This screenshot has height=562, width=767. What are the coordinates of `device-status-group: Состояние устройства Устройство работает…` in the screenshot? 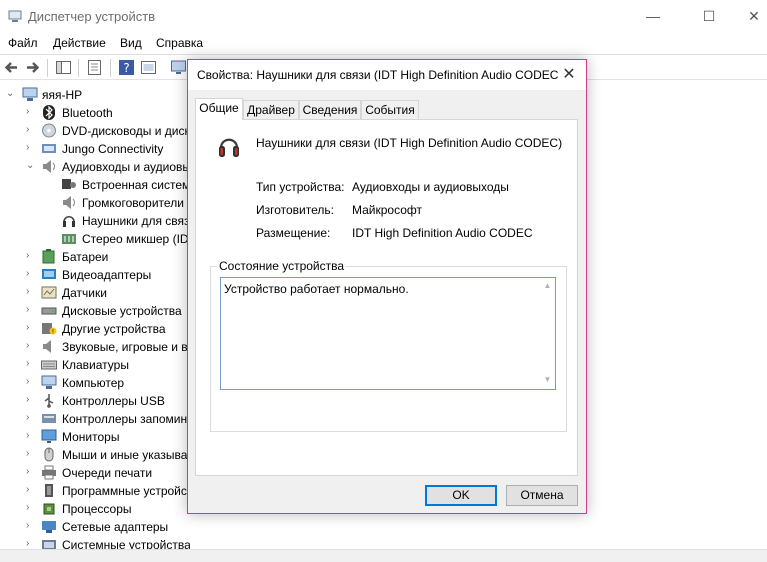 It's located at (388, 345).